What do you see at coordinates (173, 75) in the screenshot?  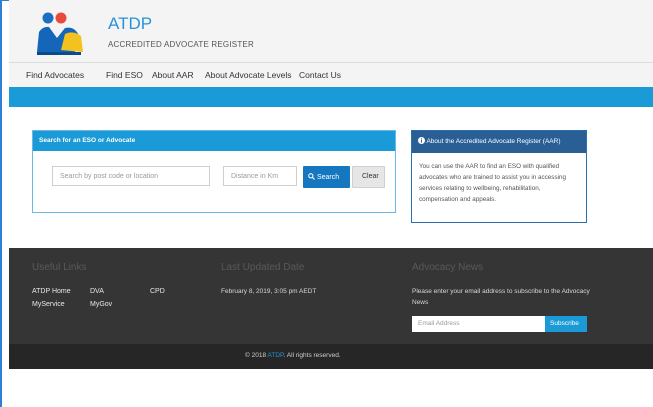 I see `nav-about-aar: About AAR` at bounding box center [173, 75].